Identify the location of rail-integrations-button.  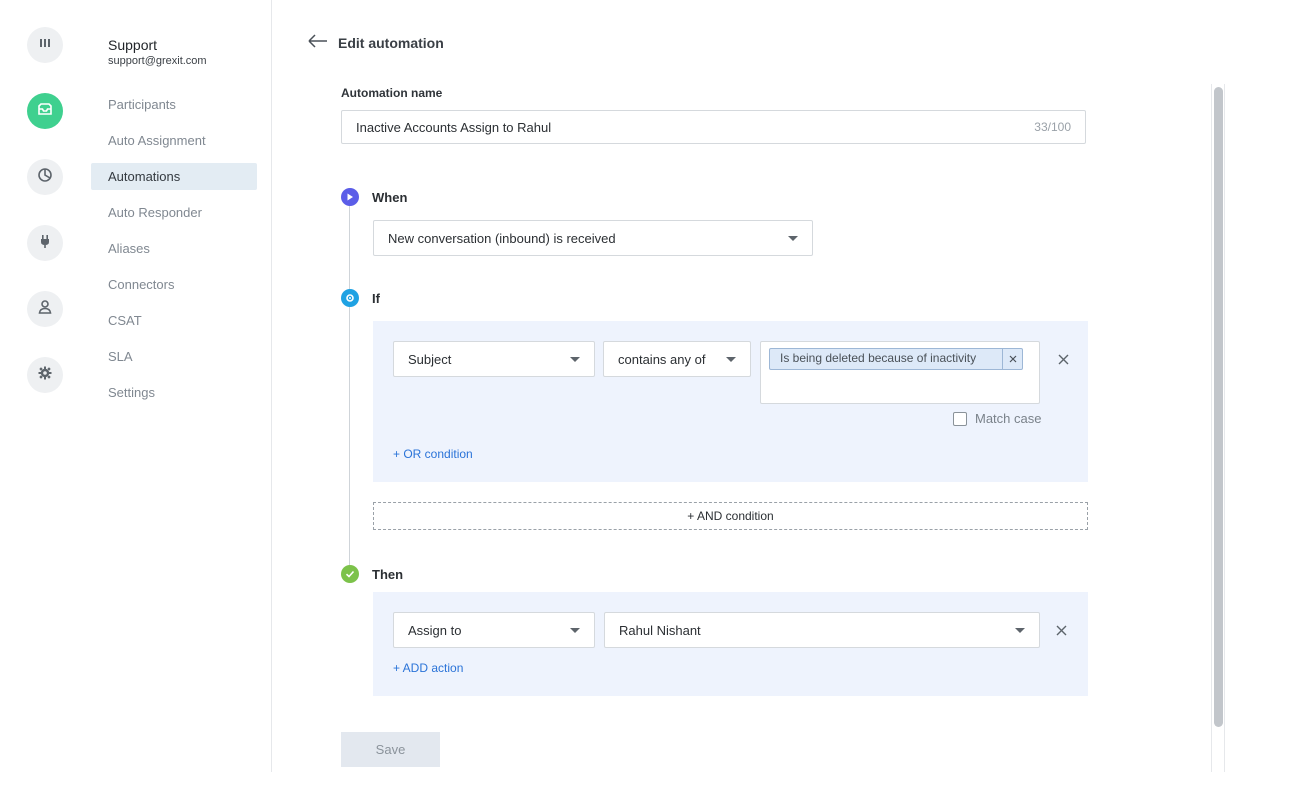
(45, 243).